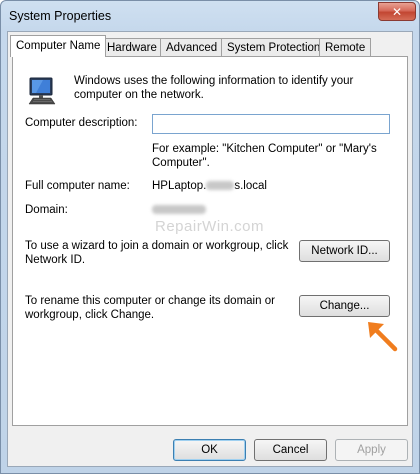 The height and width of the screenshot is (474, 420). Describe the element at coordinates (271, 124) in the screenshot. I see `computer-description-input` at that location.